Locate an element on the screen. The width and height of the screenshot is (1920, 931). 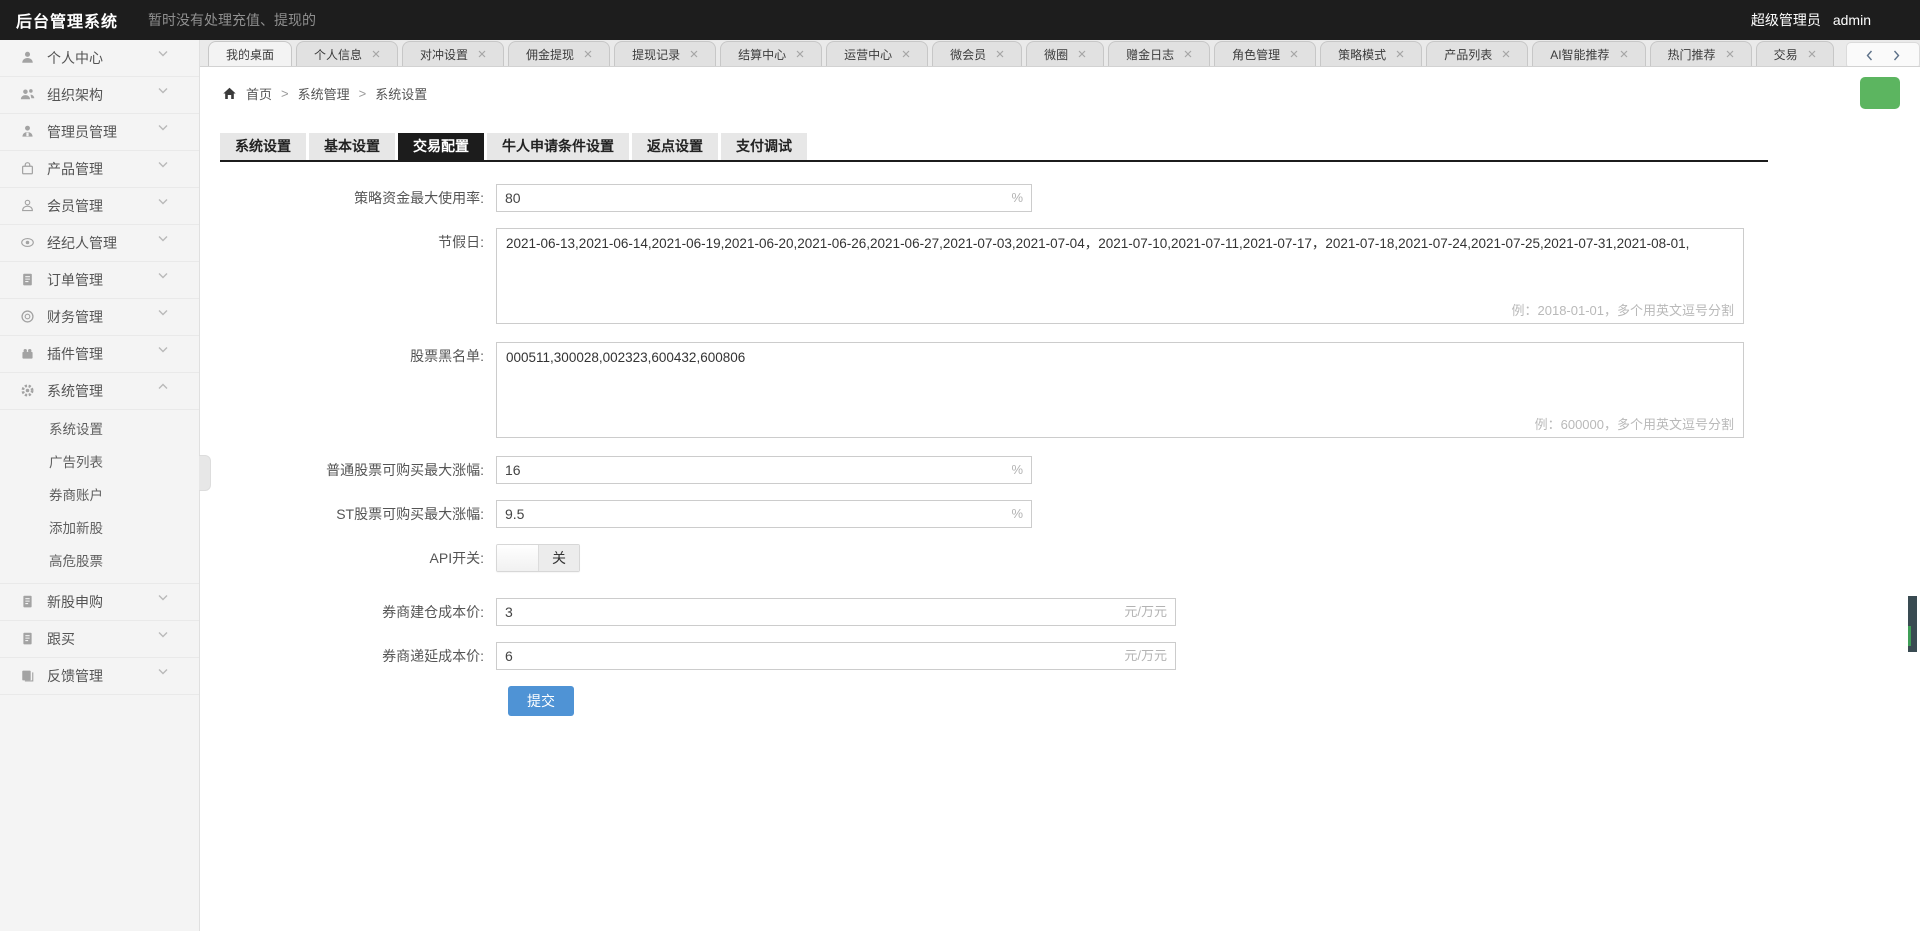
tab-item: 微会员 is located at coordinates (977, 53).